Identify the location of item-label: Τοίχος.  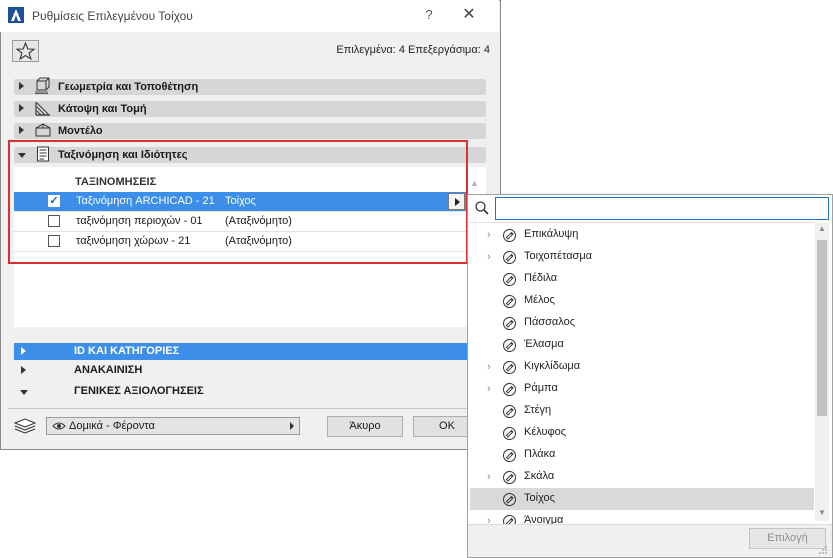
(539, 498).